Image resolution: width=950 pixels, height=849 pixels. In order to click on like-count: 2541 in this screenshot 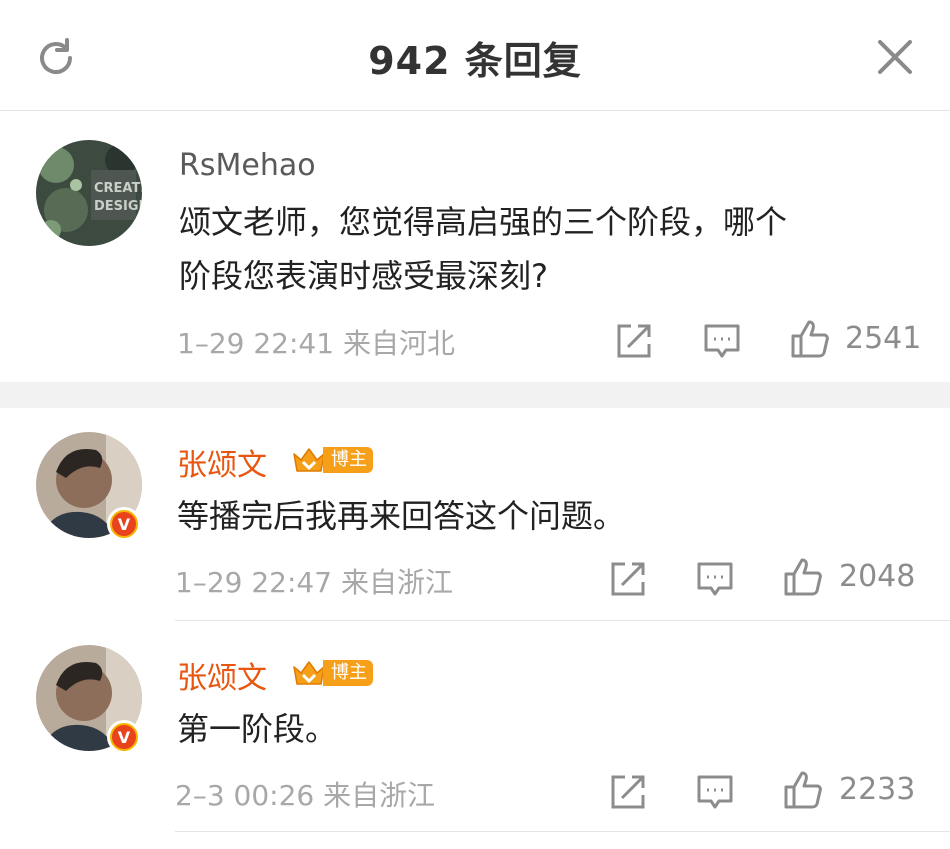, I will do `click(883, 338)`.